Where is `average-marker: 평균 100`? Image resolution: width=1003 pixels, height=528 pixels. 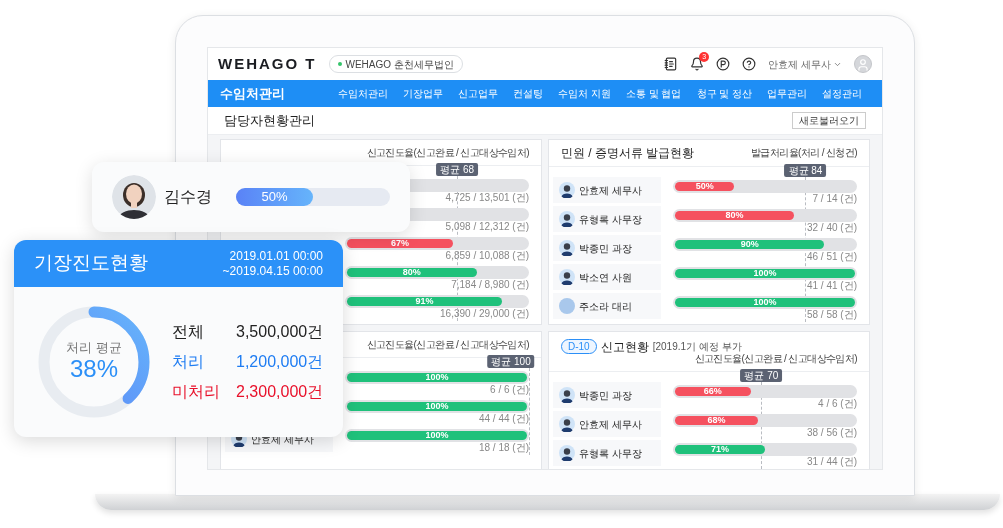
average-marker: 평균 100 is located at coordinates (511, 361).